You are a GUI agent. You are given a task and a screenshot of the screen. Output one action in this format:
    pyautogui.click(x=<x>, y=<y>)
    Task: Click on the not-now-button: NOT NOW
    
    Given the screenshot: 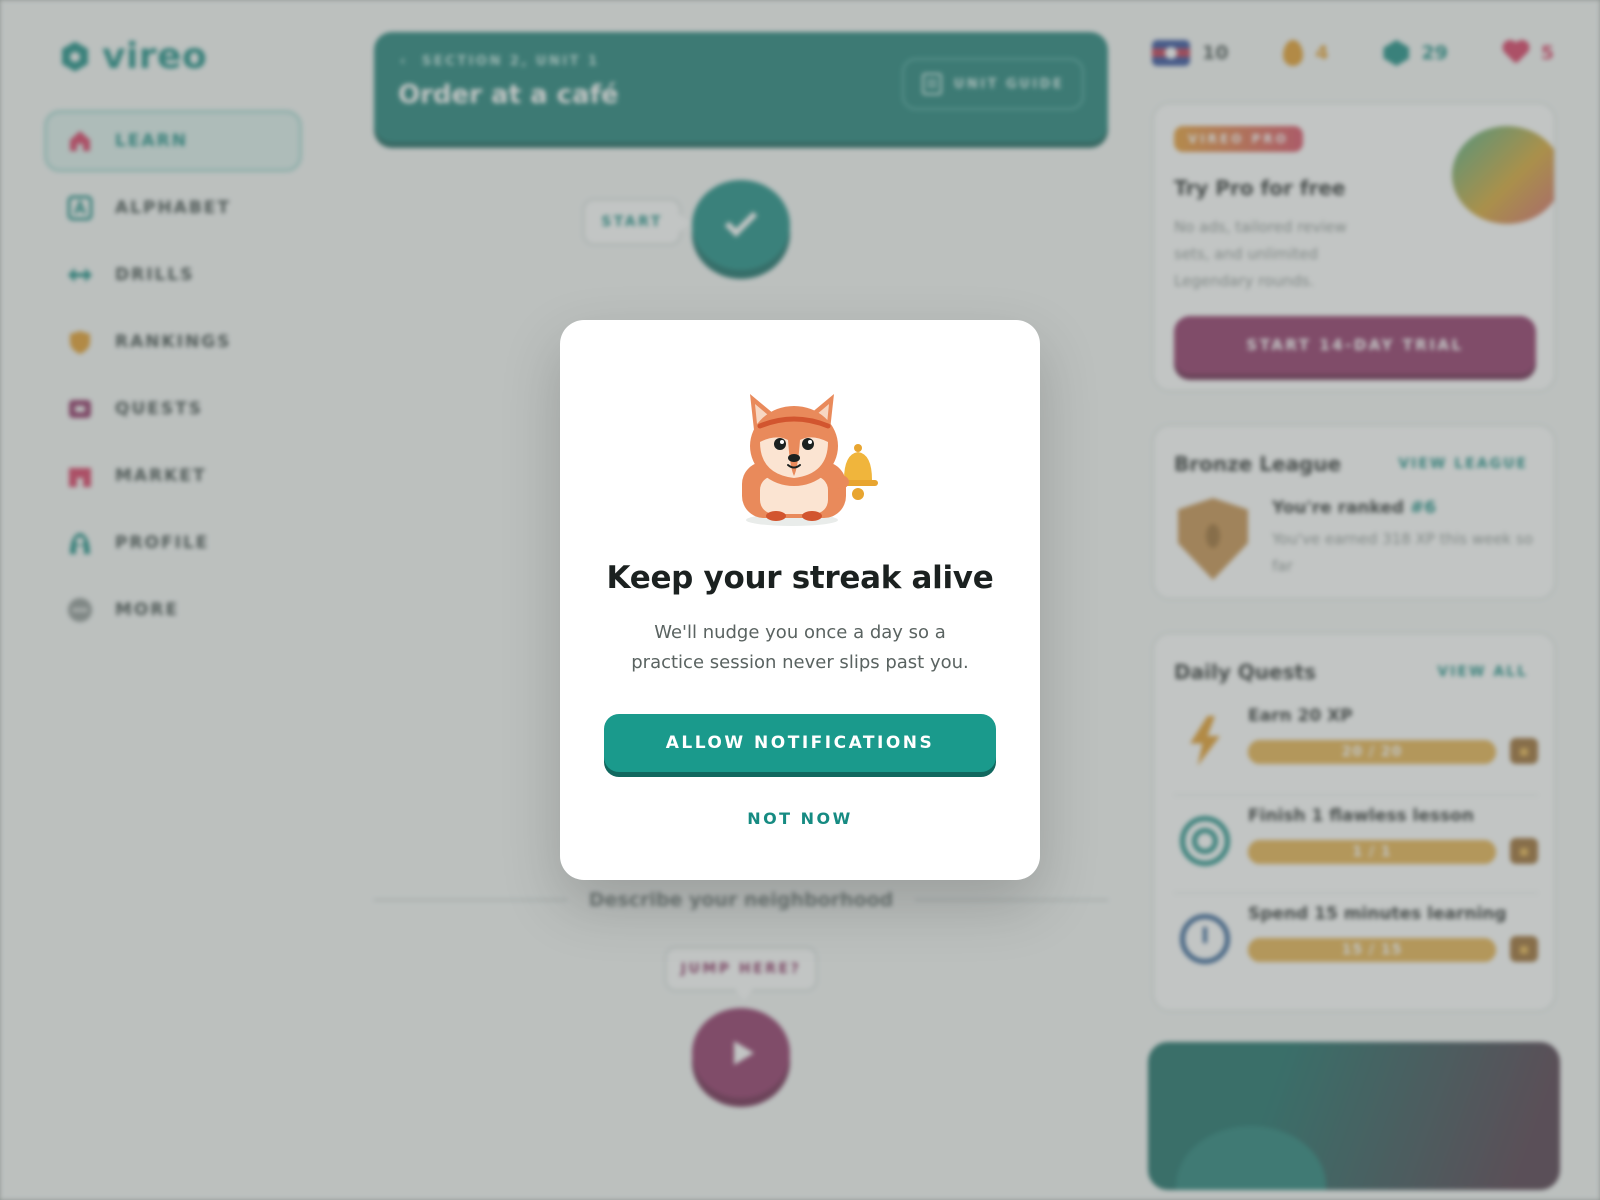 What is the action you would take?
    pyautogui.click(x=800, y=818)
    